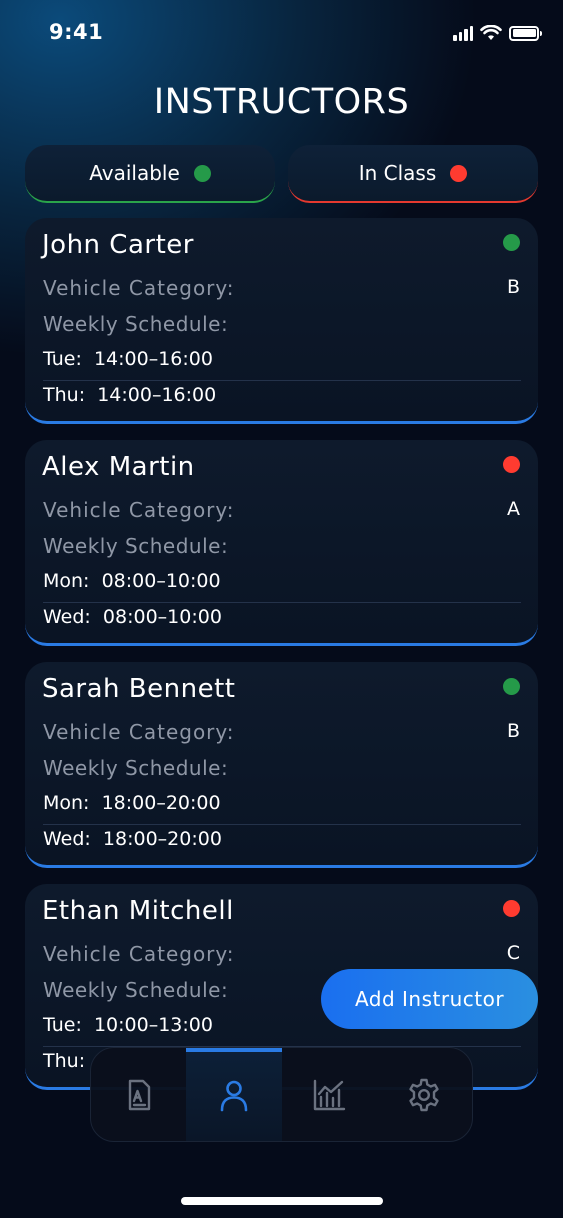 The height and width of the screenshot is (1218, 563). I want to click on schedule-row: Wed: 18:00–20:00, so click(282, 839).